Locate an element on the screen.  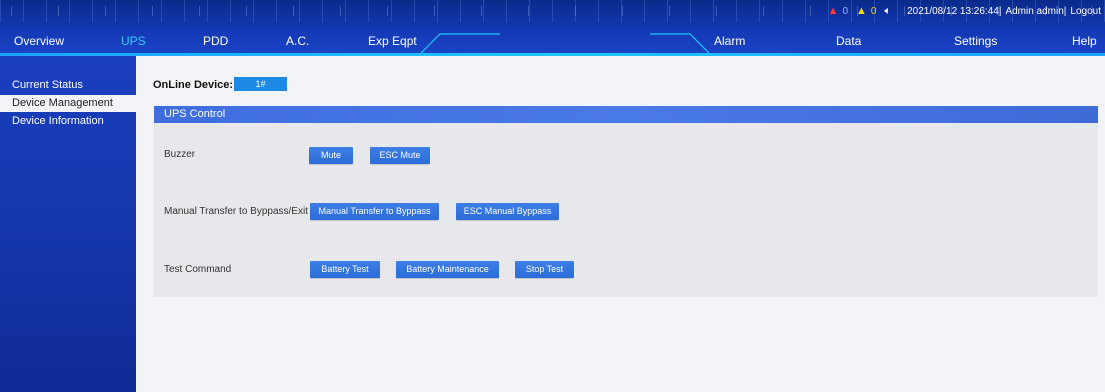
manual-transfer-label: Manual Transfer to Byppass/Exit is located at coordinates (236, 211).